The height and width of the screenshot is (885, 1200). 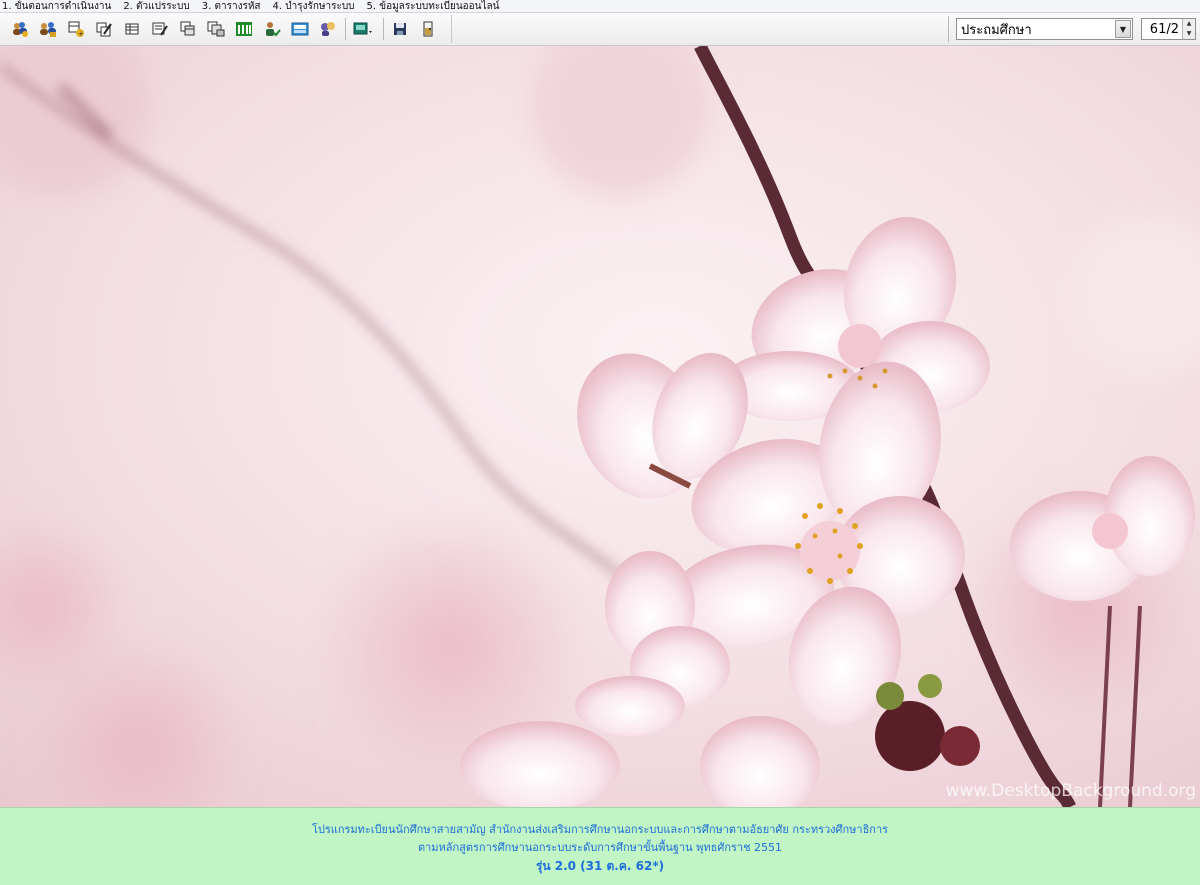 What do you see at coordinates (231, 7) in the screenshot?
I see `menu-item-code-tables: 3. ตารางรหัส` at bounding box center [231, 7].